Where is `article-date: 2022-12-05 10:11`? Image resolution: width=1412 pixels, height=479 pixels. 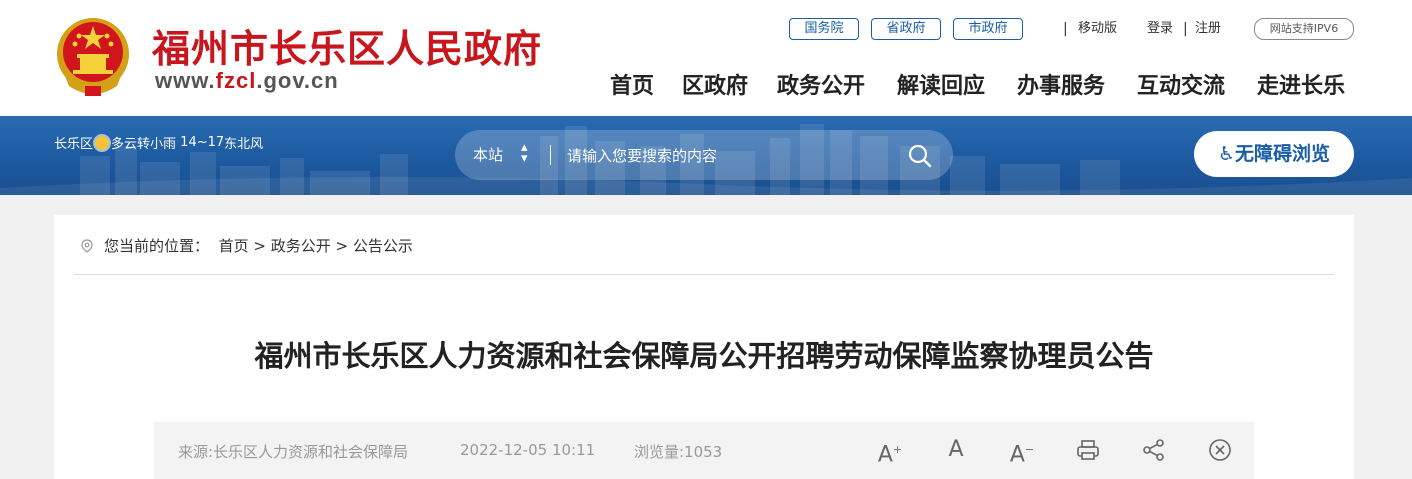 article-date: 2022-12-05 10:11 is located at coordinates (528, 450).